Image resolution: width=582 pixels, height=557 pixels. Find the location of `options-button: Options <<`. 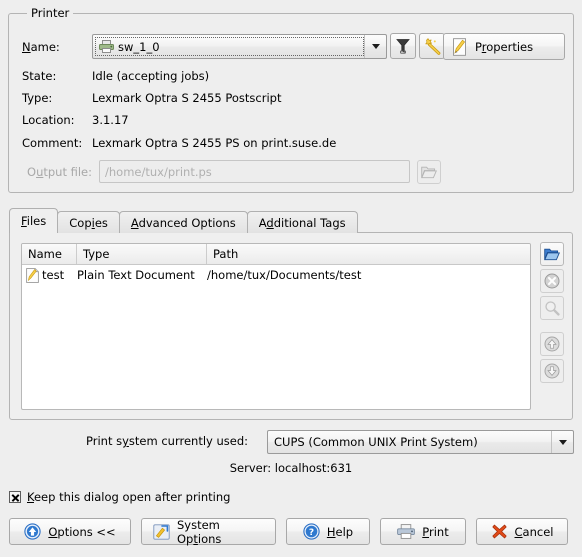

options-button: Options << is located at coordinates (70, 531).